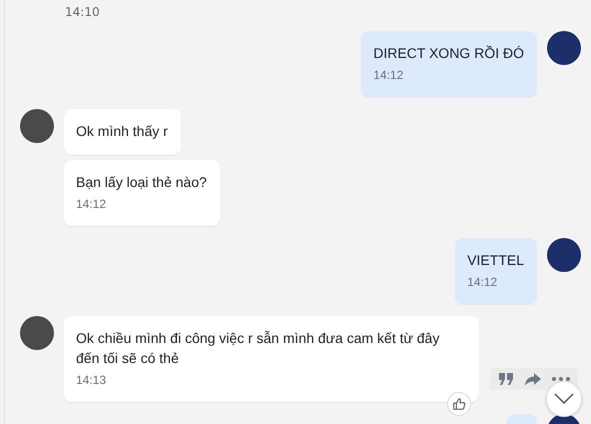 The height and width of the screenshot is (424, 591). I want to click on message-text: Bạn lấy loại thẻ nào?, so click(141, 182).